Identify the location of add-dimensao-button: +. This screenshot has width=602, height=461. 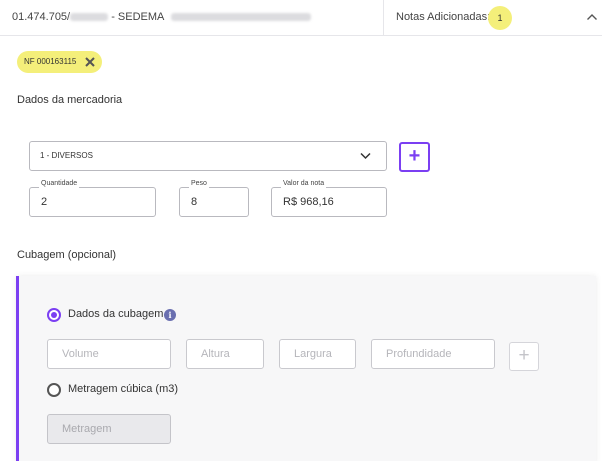
(524, 356).